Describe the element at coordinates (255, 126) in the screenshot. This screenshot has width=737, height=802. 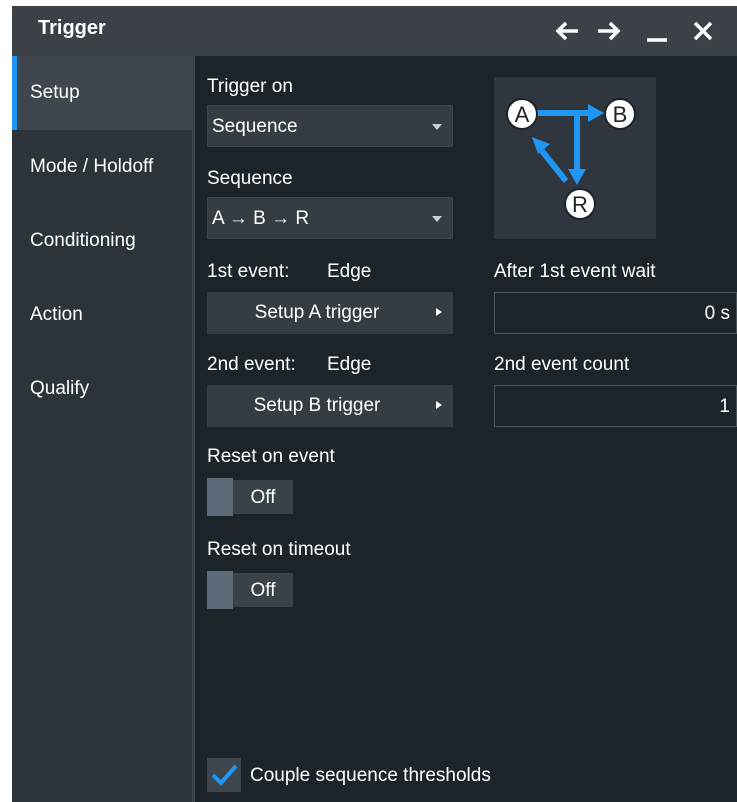
I see `trigger-on-value: Sequence` at that location.